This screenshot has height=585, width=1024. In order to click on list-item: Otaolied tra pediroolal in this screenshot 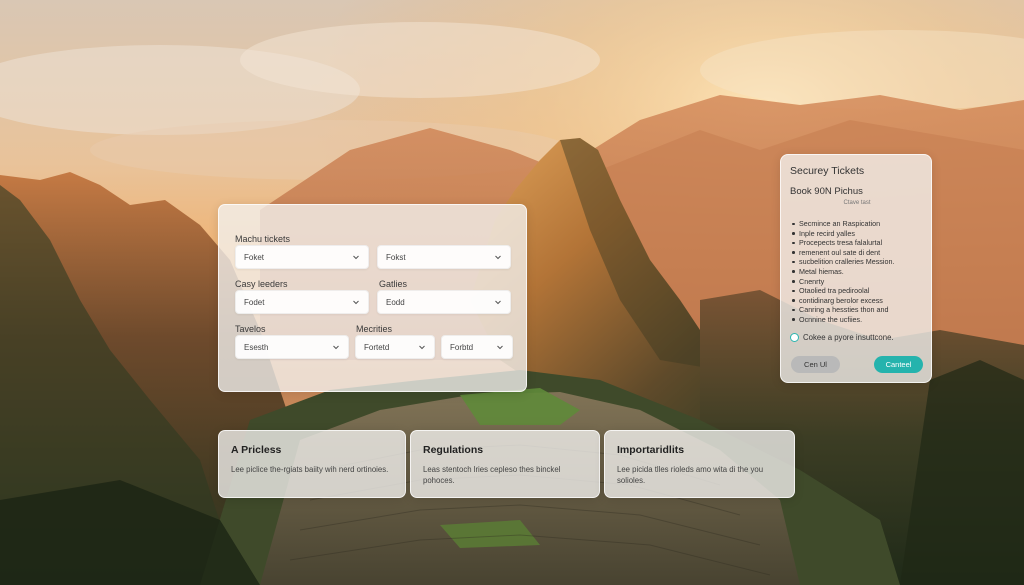, I will do `click(859, 291)`.